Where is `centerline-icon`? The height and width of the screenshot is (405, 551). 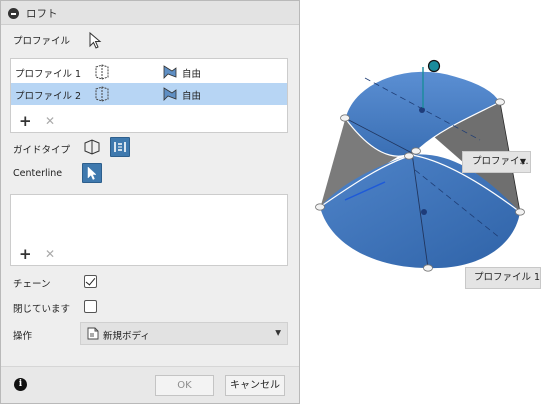 centerline-icon is located at coordinates (120, 147).